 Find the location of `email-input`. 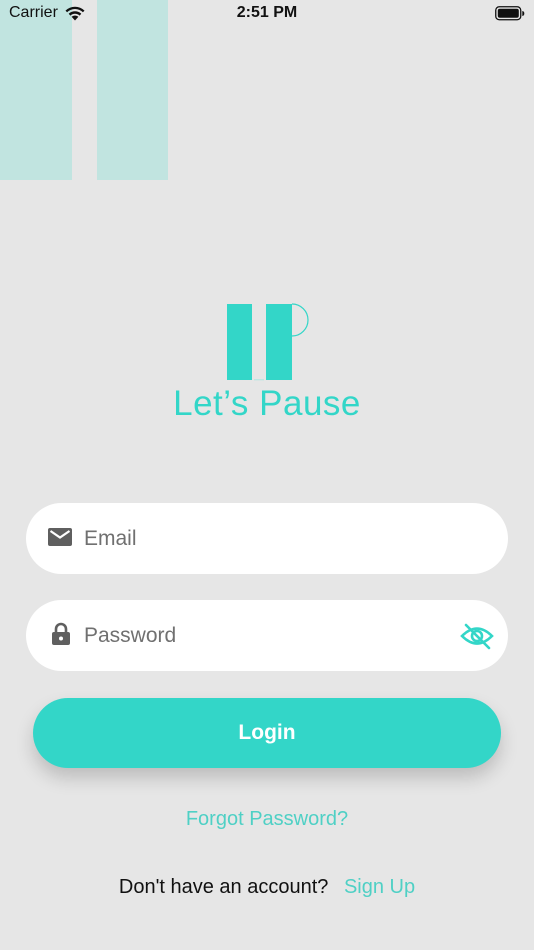

email-input is located at coordinates (269, 538).